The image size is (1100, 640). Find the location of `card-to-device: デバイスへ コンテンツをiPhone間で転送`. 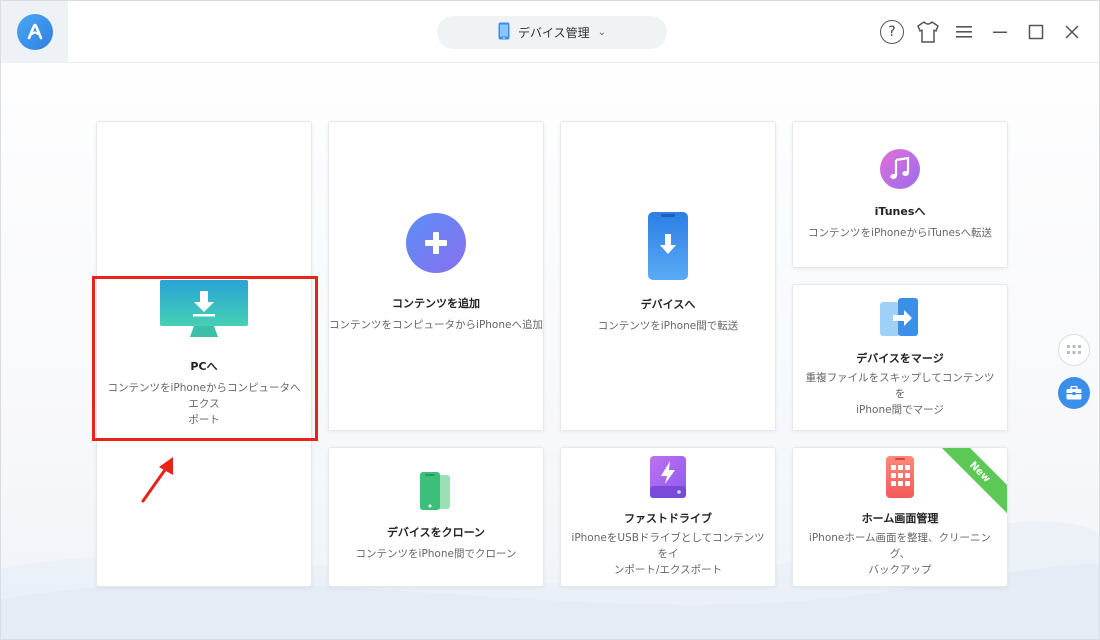

card-to-device: デバイスへ コンテンツをiPhone間で転送 is located at coordinates (668, 276).